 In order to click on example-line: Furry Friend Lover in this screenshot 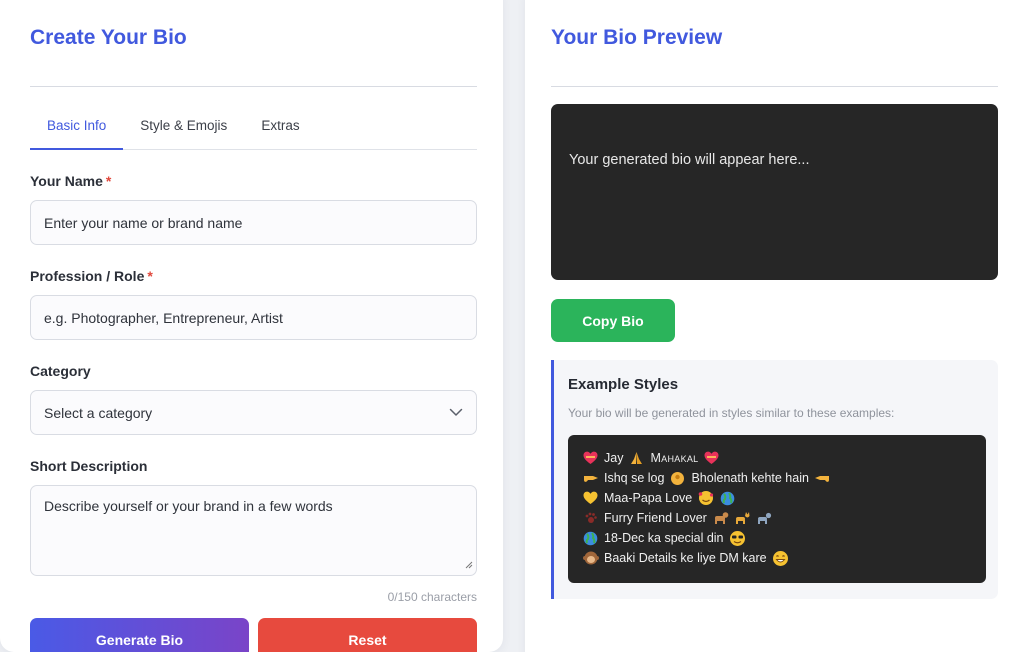, I will do `click(777, 518)`.